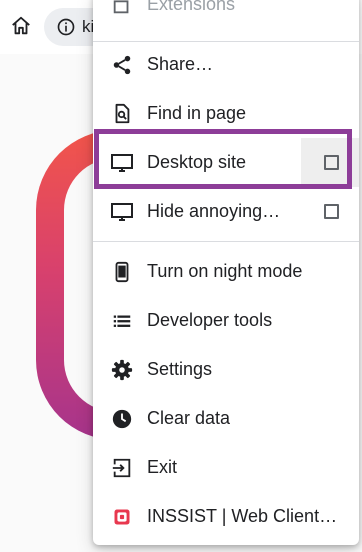 The image size is (362, 552). Describe the element at coordinates (331, 162) in the screenshot. I see `desktop-site-checkbox` at that location.